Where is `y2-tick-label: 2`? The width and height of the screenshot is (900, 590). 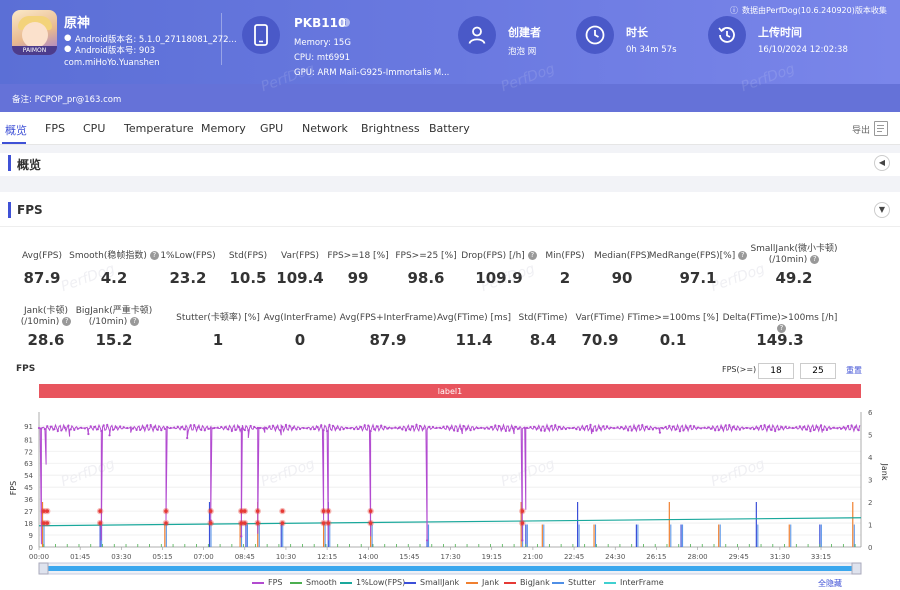
y2-tick-label: 2 is located at coordinates (870, 503).